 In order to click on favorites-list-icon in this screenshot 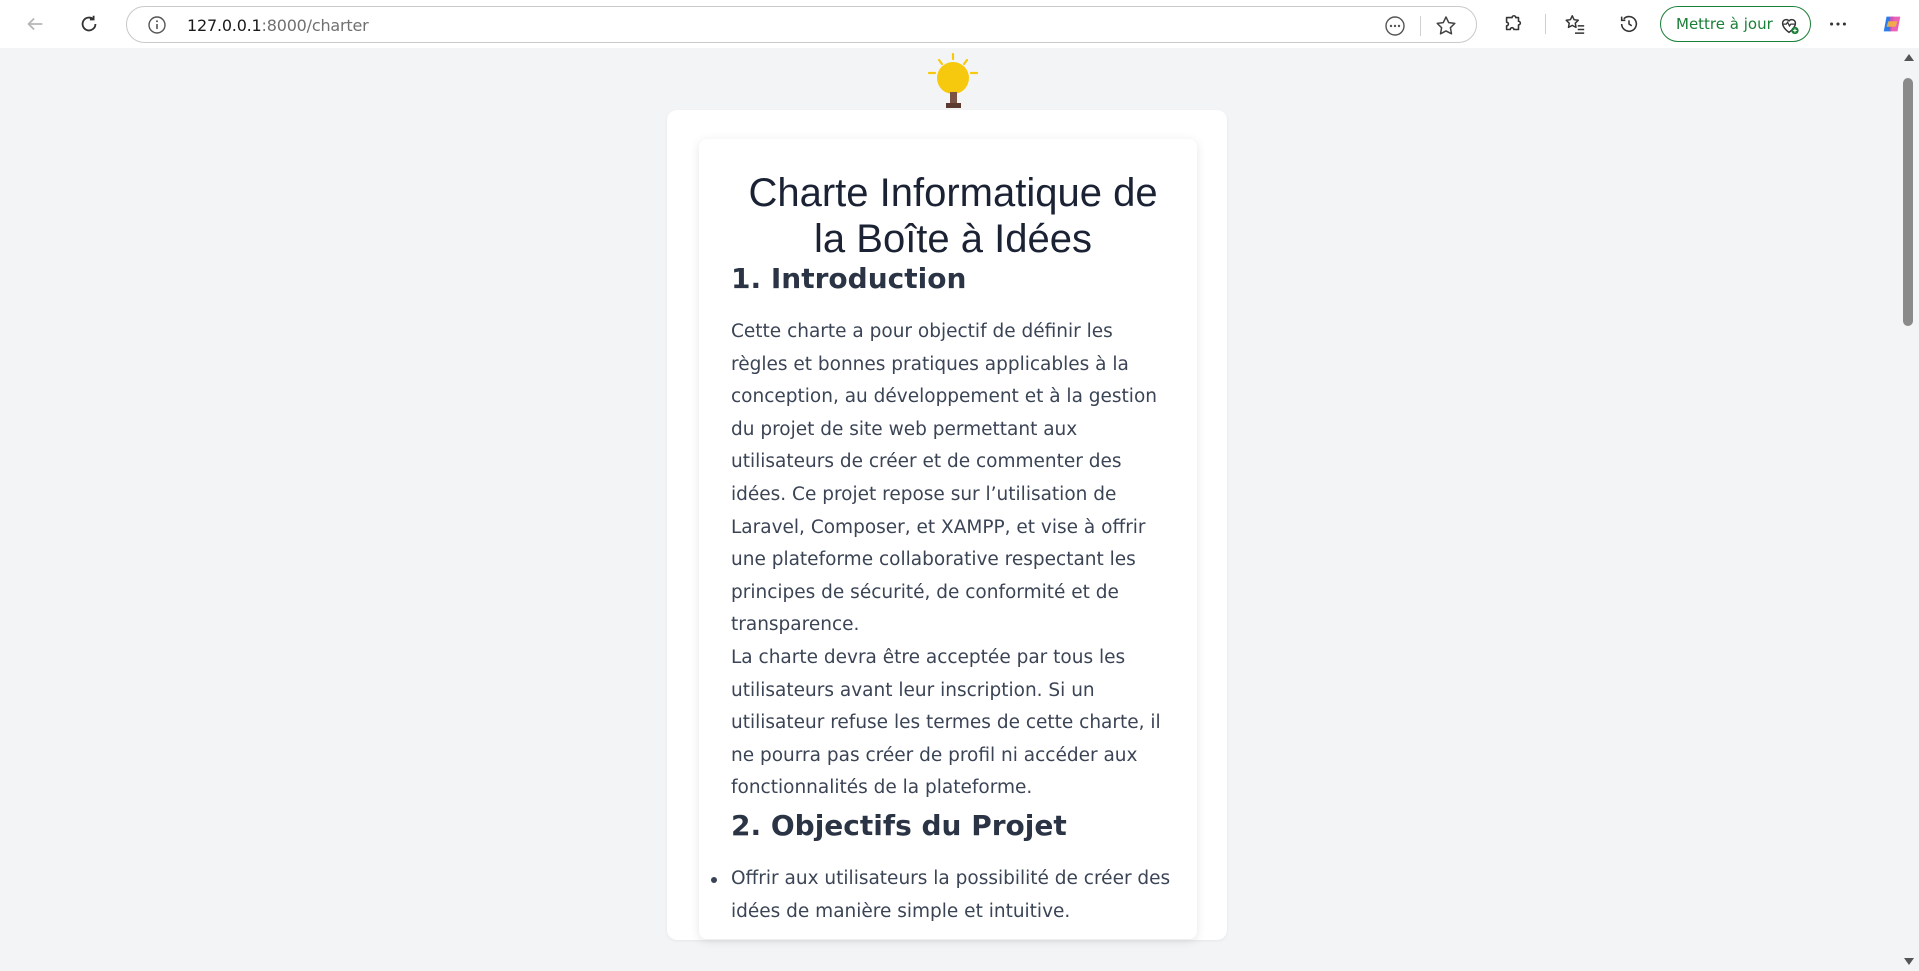, I will do `click(1575, 24)`.